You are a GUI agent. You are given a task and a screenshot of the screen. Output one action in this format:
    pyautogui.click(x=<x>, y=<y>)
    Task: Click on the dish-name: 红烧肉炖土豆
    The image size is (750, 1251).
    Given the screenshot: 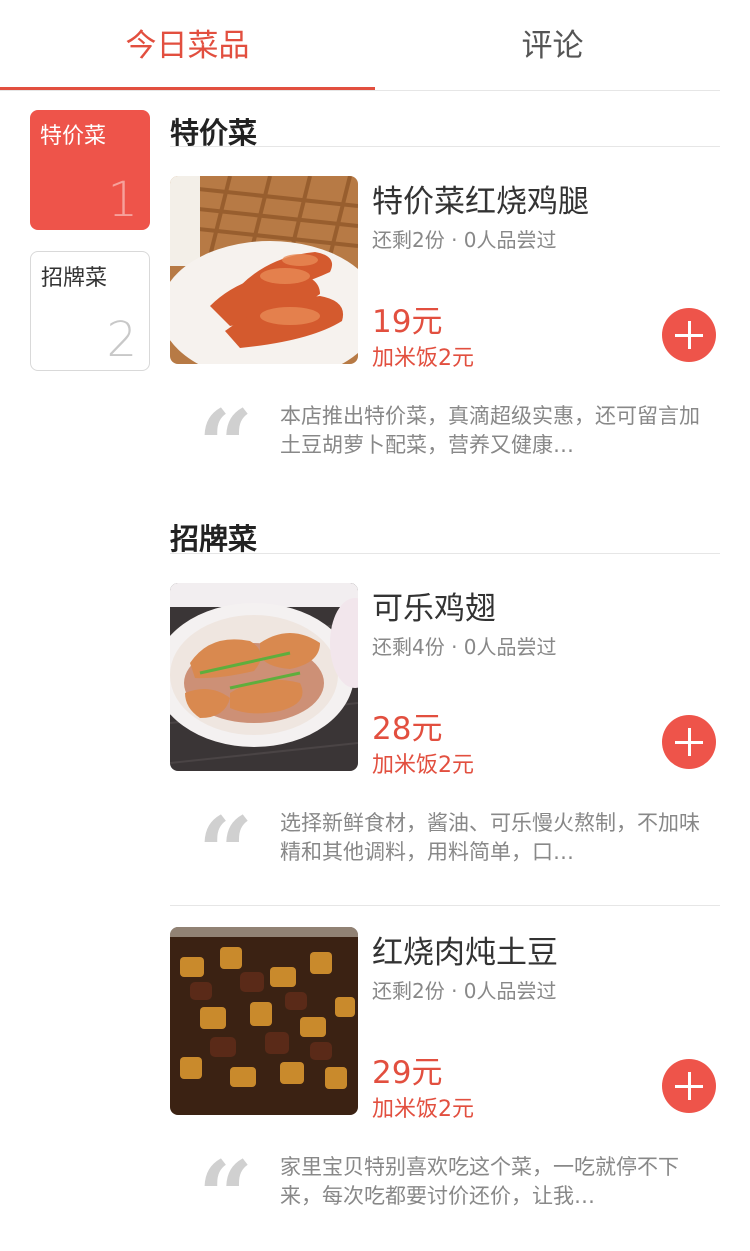 What is the action you would take?
    pyautogui.click(x=465, y=953)
    